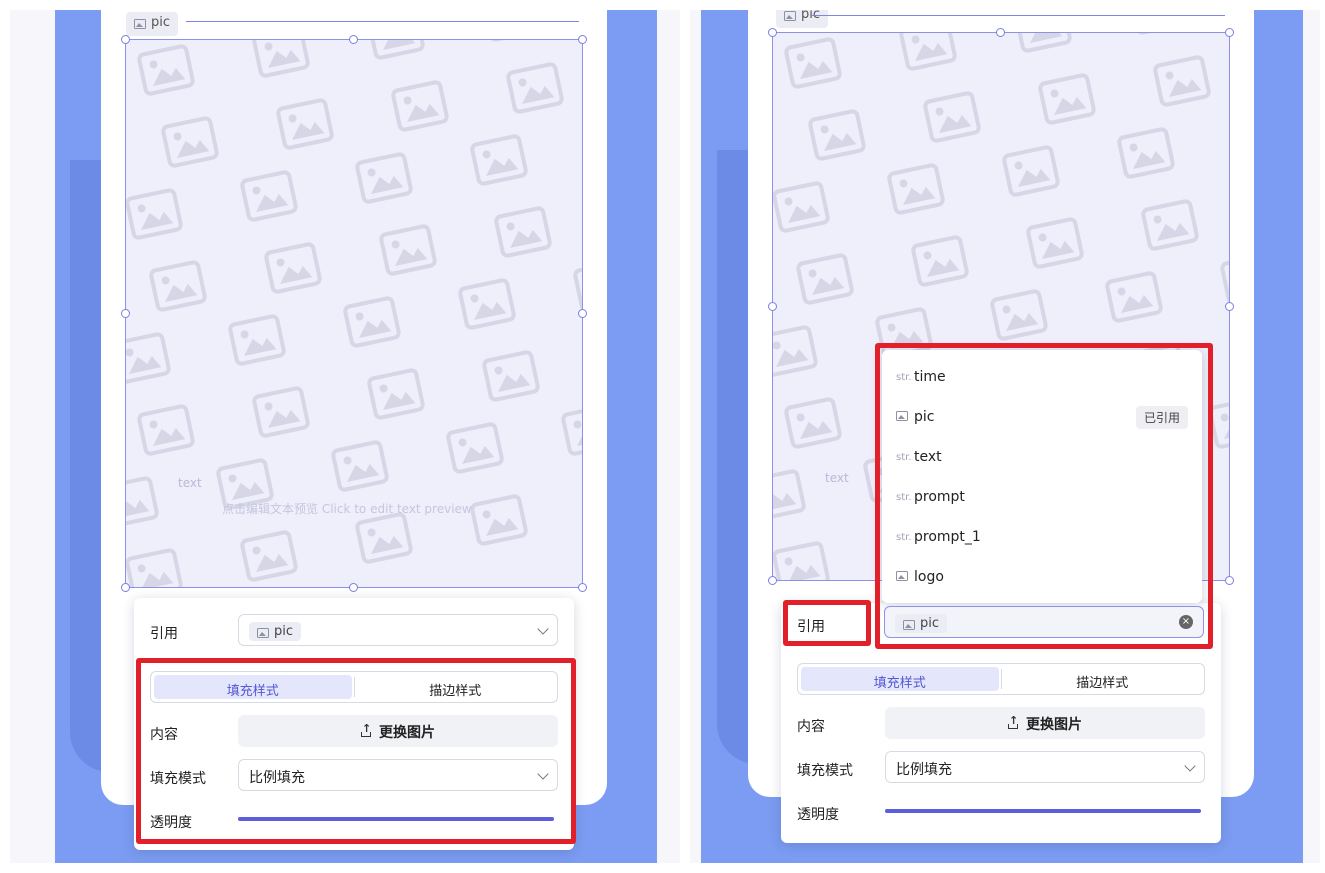 The image size is (1325, 873). What do you see at coordinates (356, 751) in the screenshot?
I see `highlight-box-style-section` at bounding box center [356, 751].